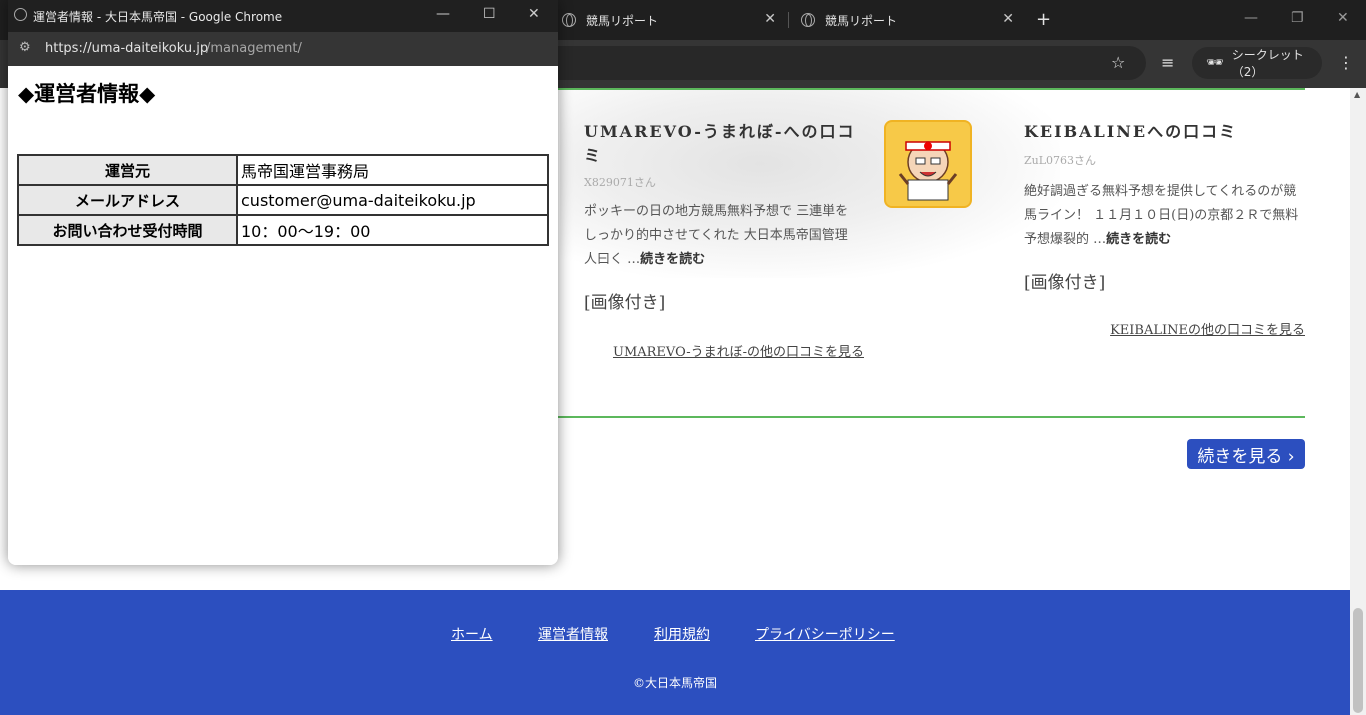  I want to click on row-label: メールアドレス, so click(127, 200).